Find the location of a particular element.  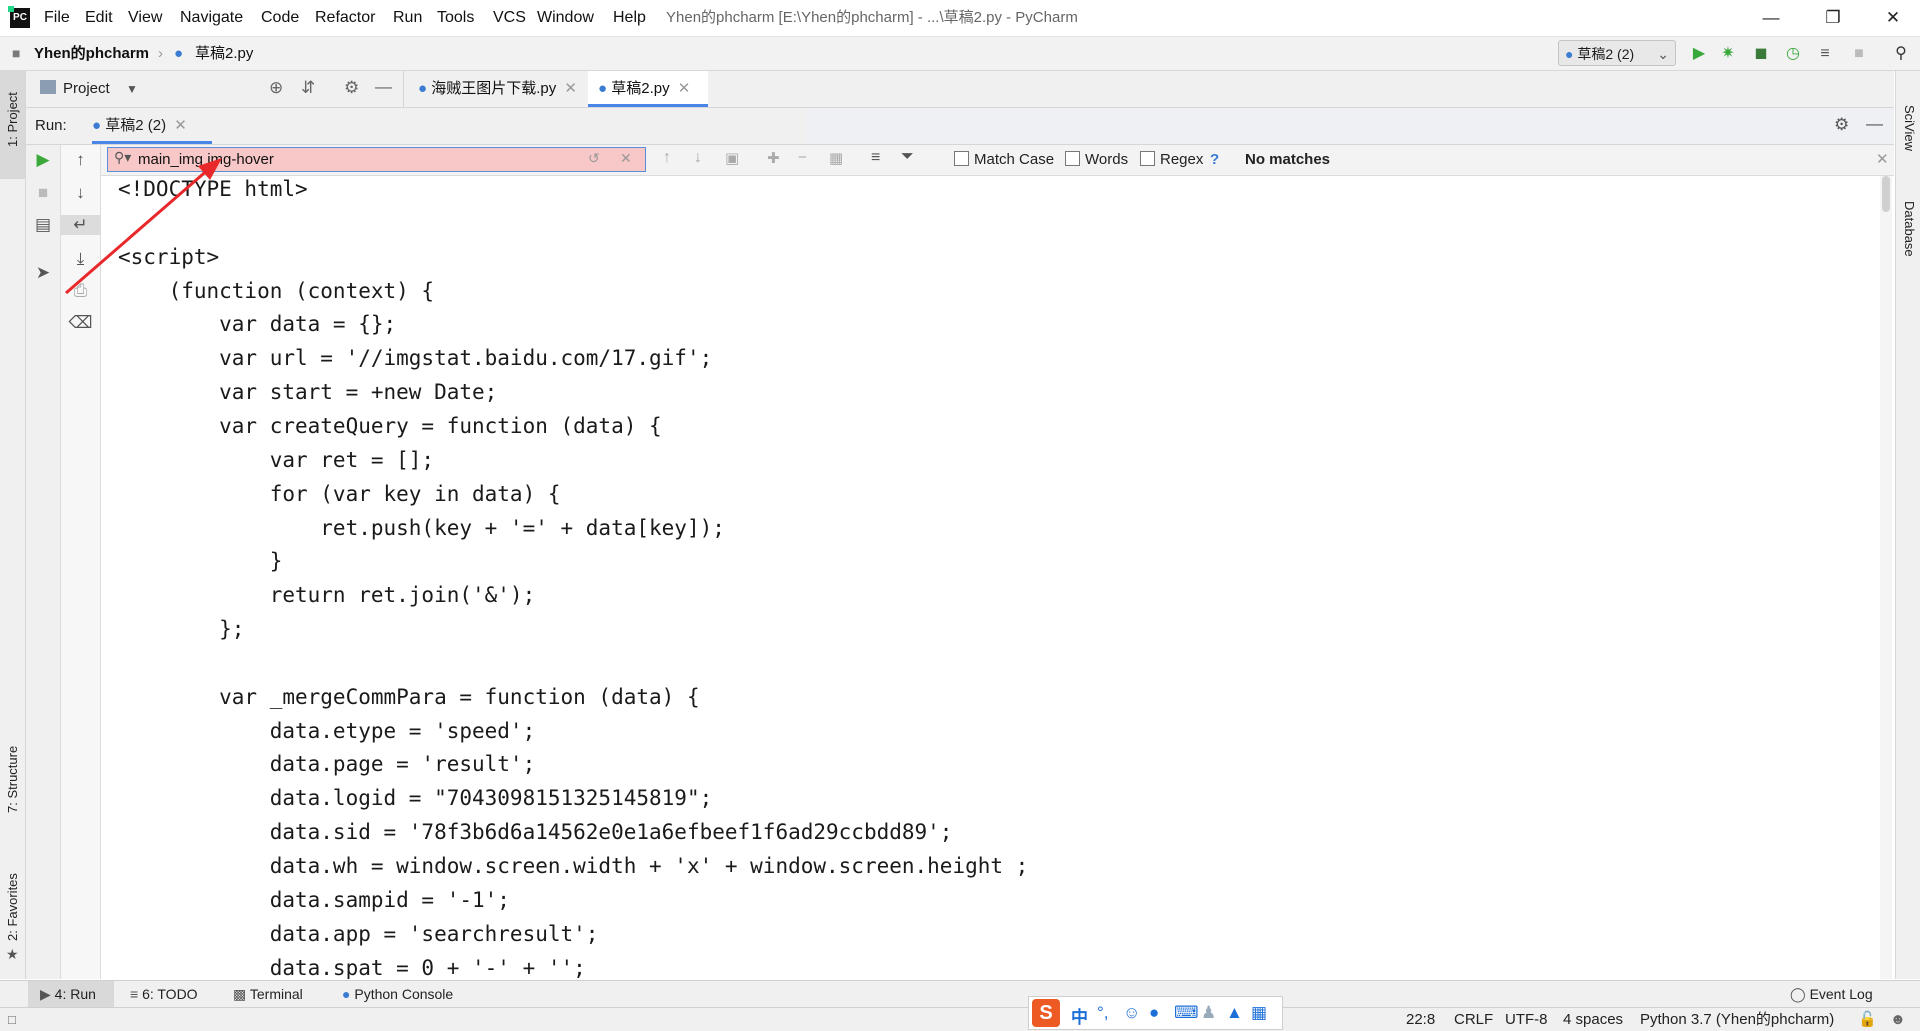

stripe-structure-label: 7: Structure is located at coordinates (12, 779).